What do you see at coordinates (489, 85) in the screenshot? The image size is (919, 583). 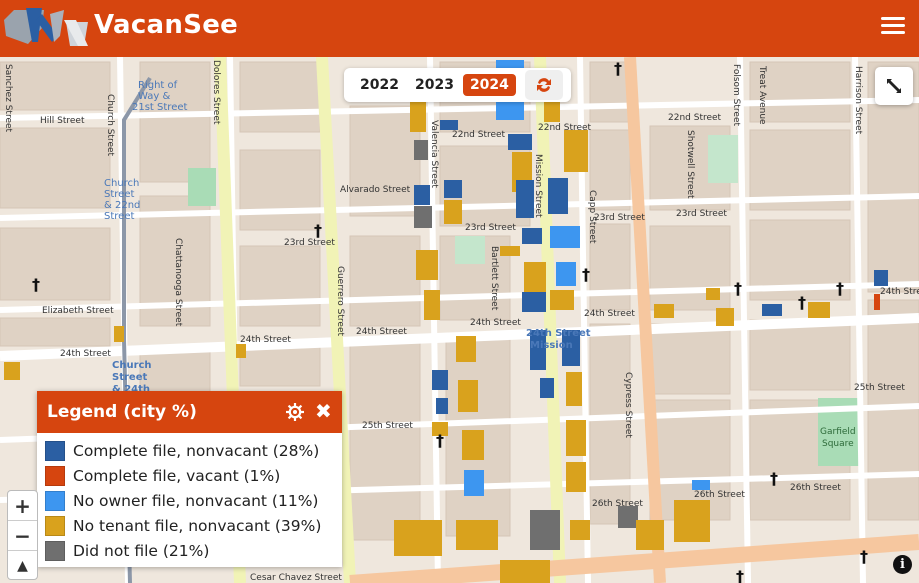 I see `year-2024-button: 2024` at bounding box center [489, 85].